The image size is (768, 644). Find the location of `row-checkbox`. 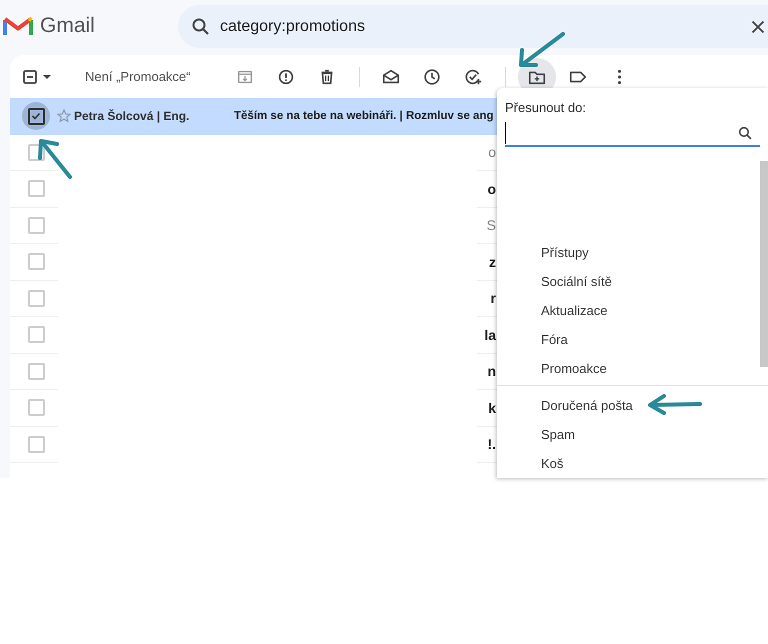

row-checkbox is located at coordinates (36, 116).